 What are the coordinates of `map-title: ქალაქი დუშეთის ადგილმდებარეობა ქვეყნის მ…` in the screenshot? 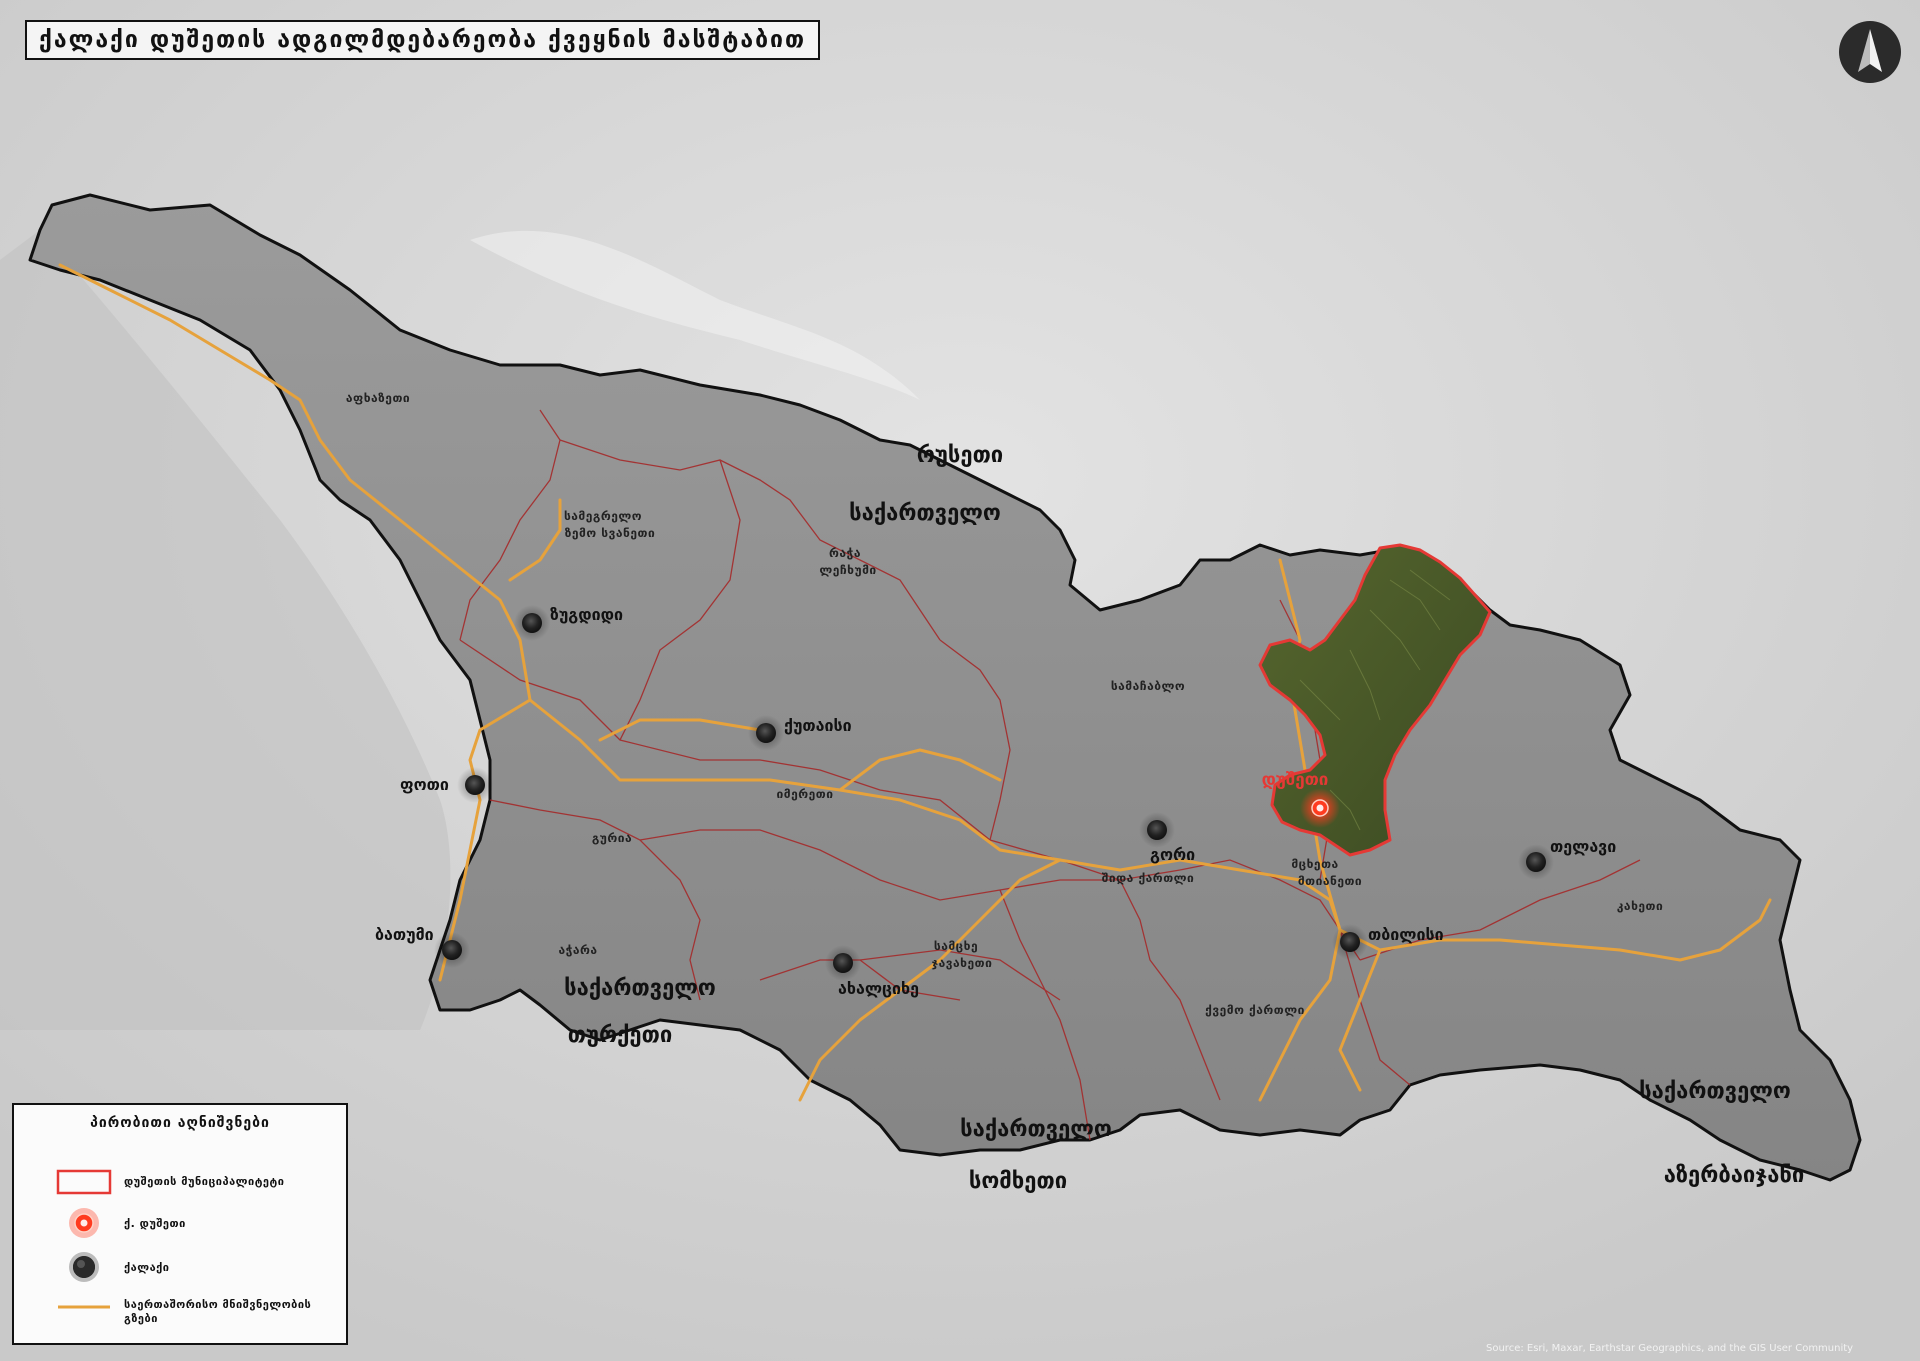 It's located at (423, 40).